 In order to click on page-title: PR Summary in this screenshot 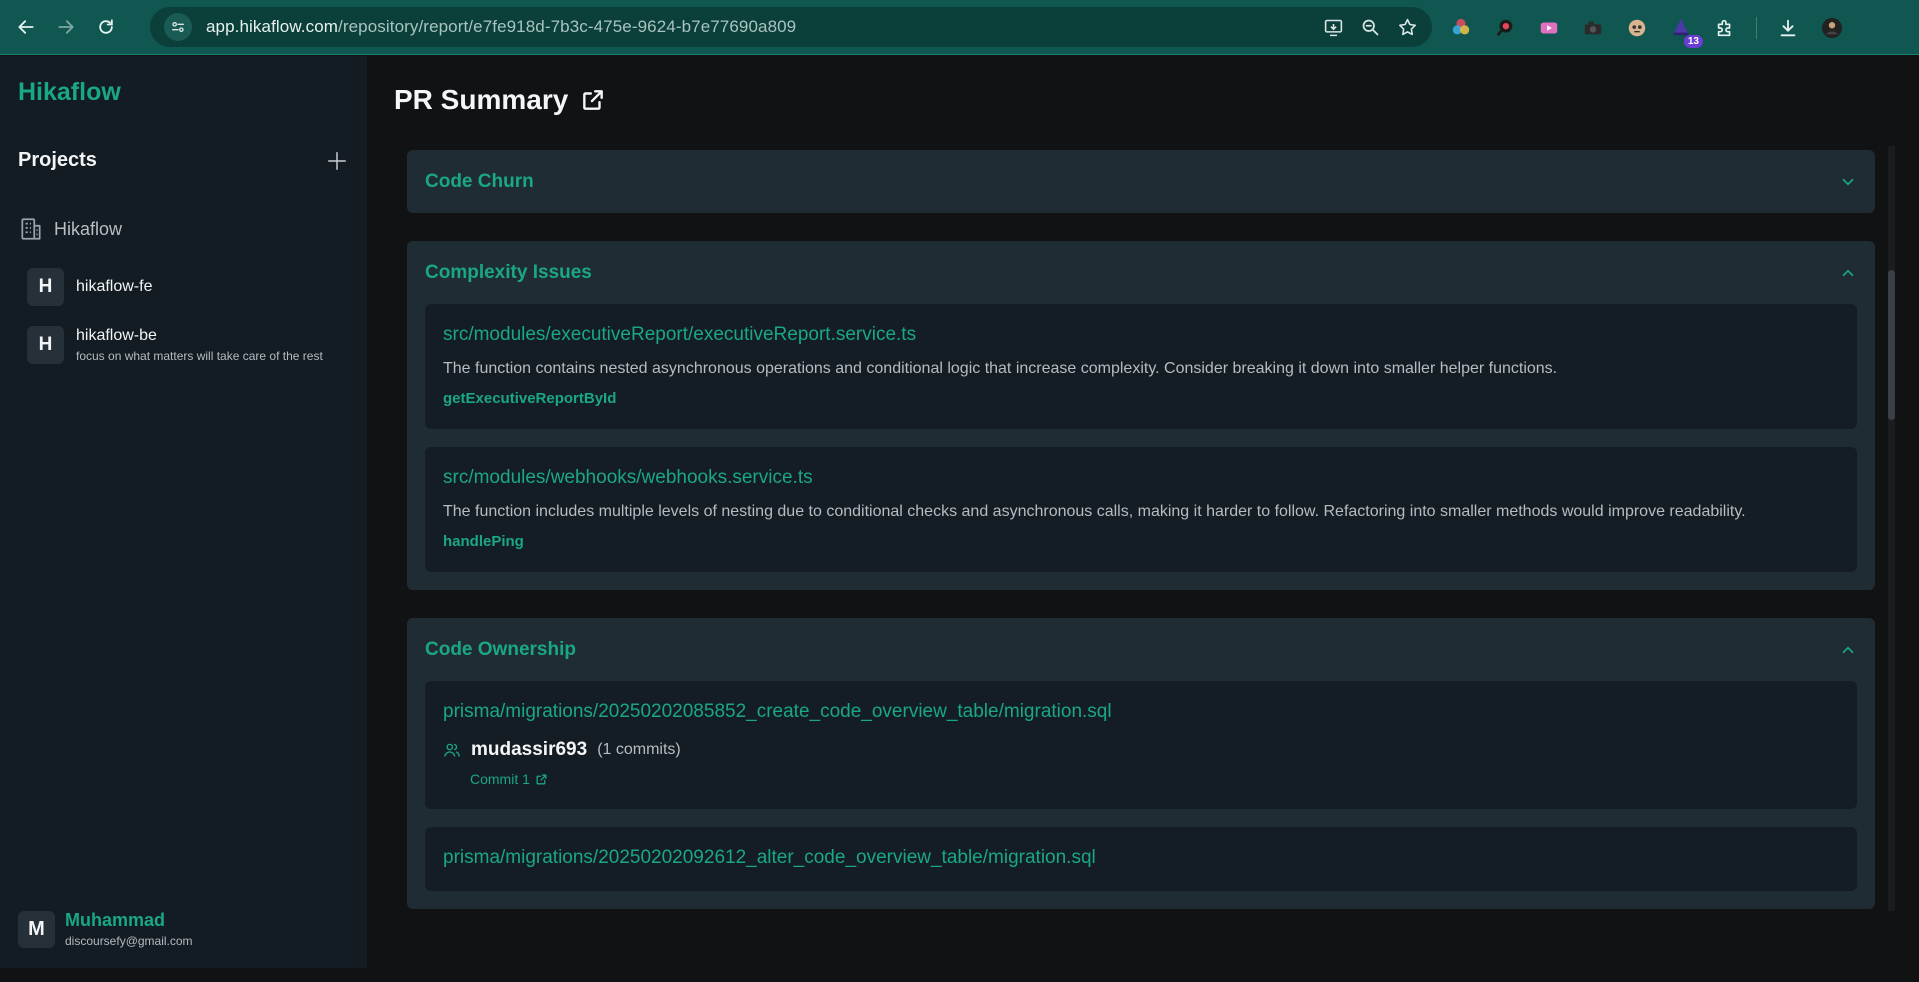, I will do `click(500, 100)`.